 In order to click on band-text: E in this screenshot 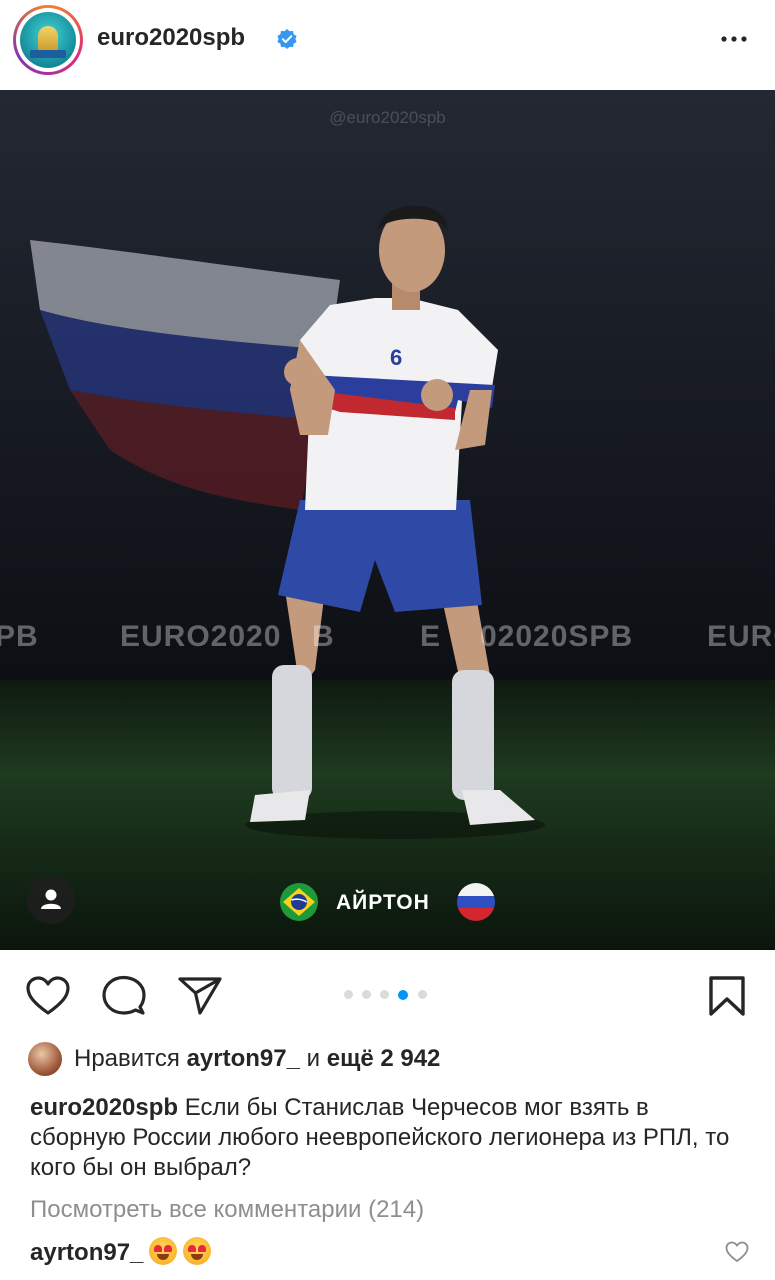, I will do `click(431, 636)`.